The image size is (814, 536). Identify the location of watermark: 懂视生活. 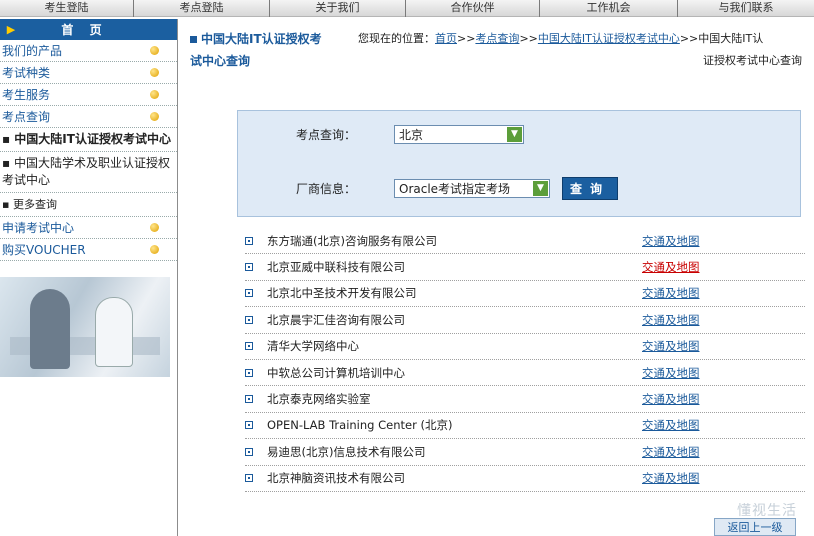
(767, 511).